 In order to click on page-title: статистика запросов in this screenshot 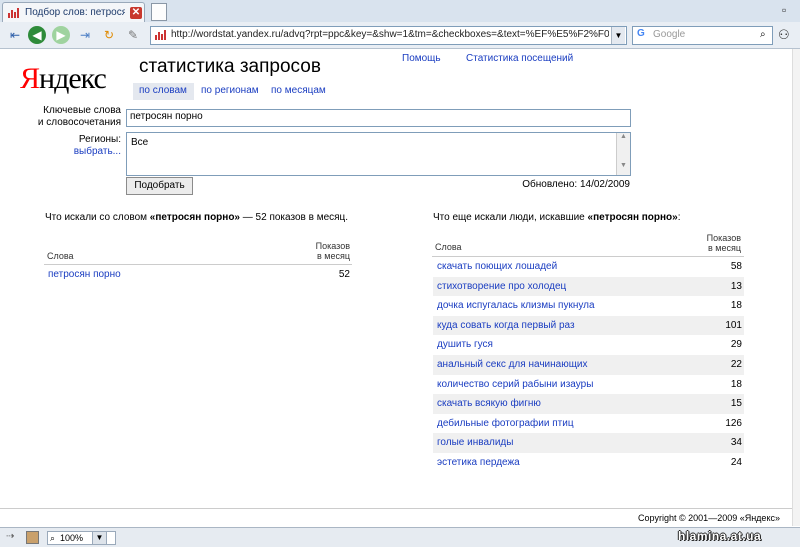, I will do `click(230, 66)`.